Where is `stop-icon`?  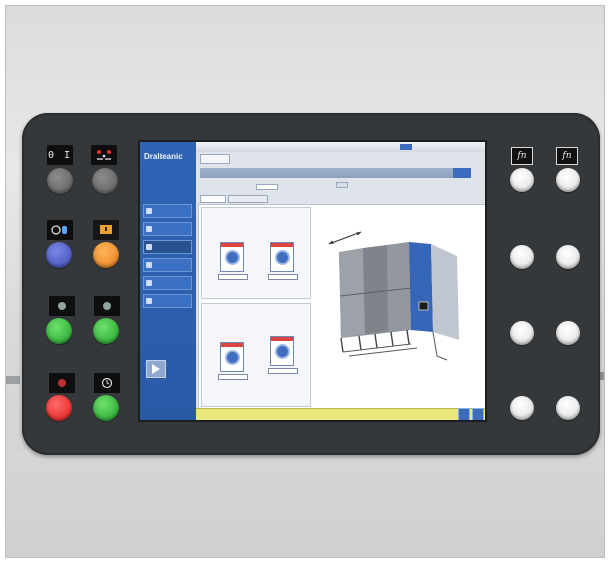
stop-icon is located at coordinates (62, 383).